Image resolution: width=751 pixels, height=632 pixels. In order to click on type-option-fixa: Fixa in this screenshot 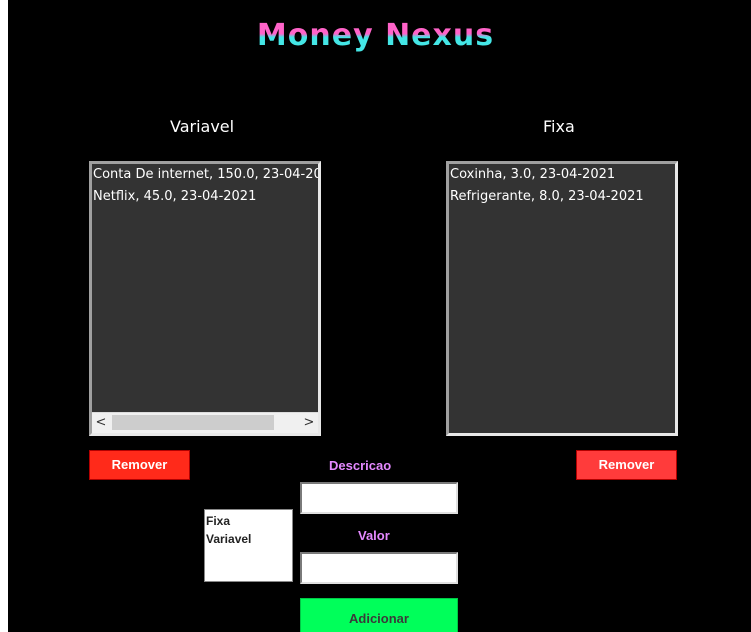, I will do `click(249, 521)`.